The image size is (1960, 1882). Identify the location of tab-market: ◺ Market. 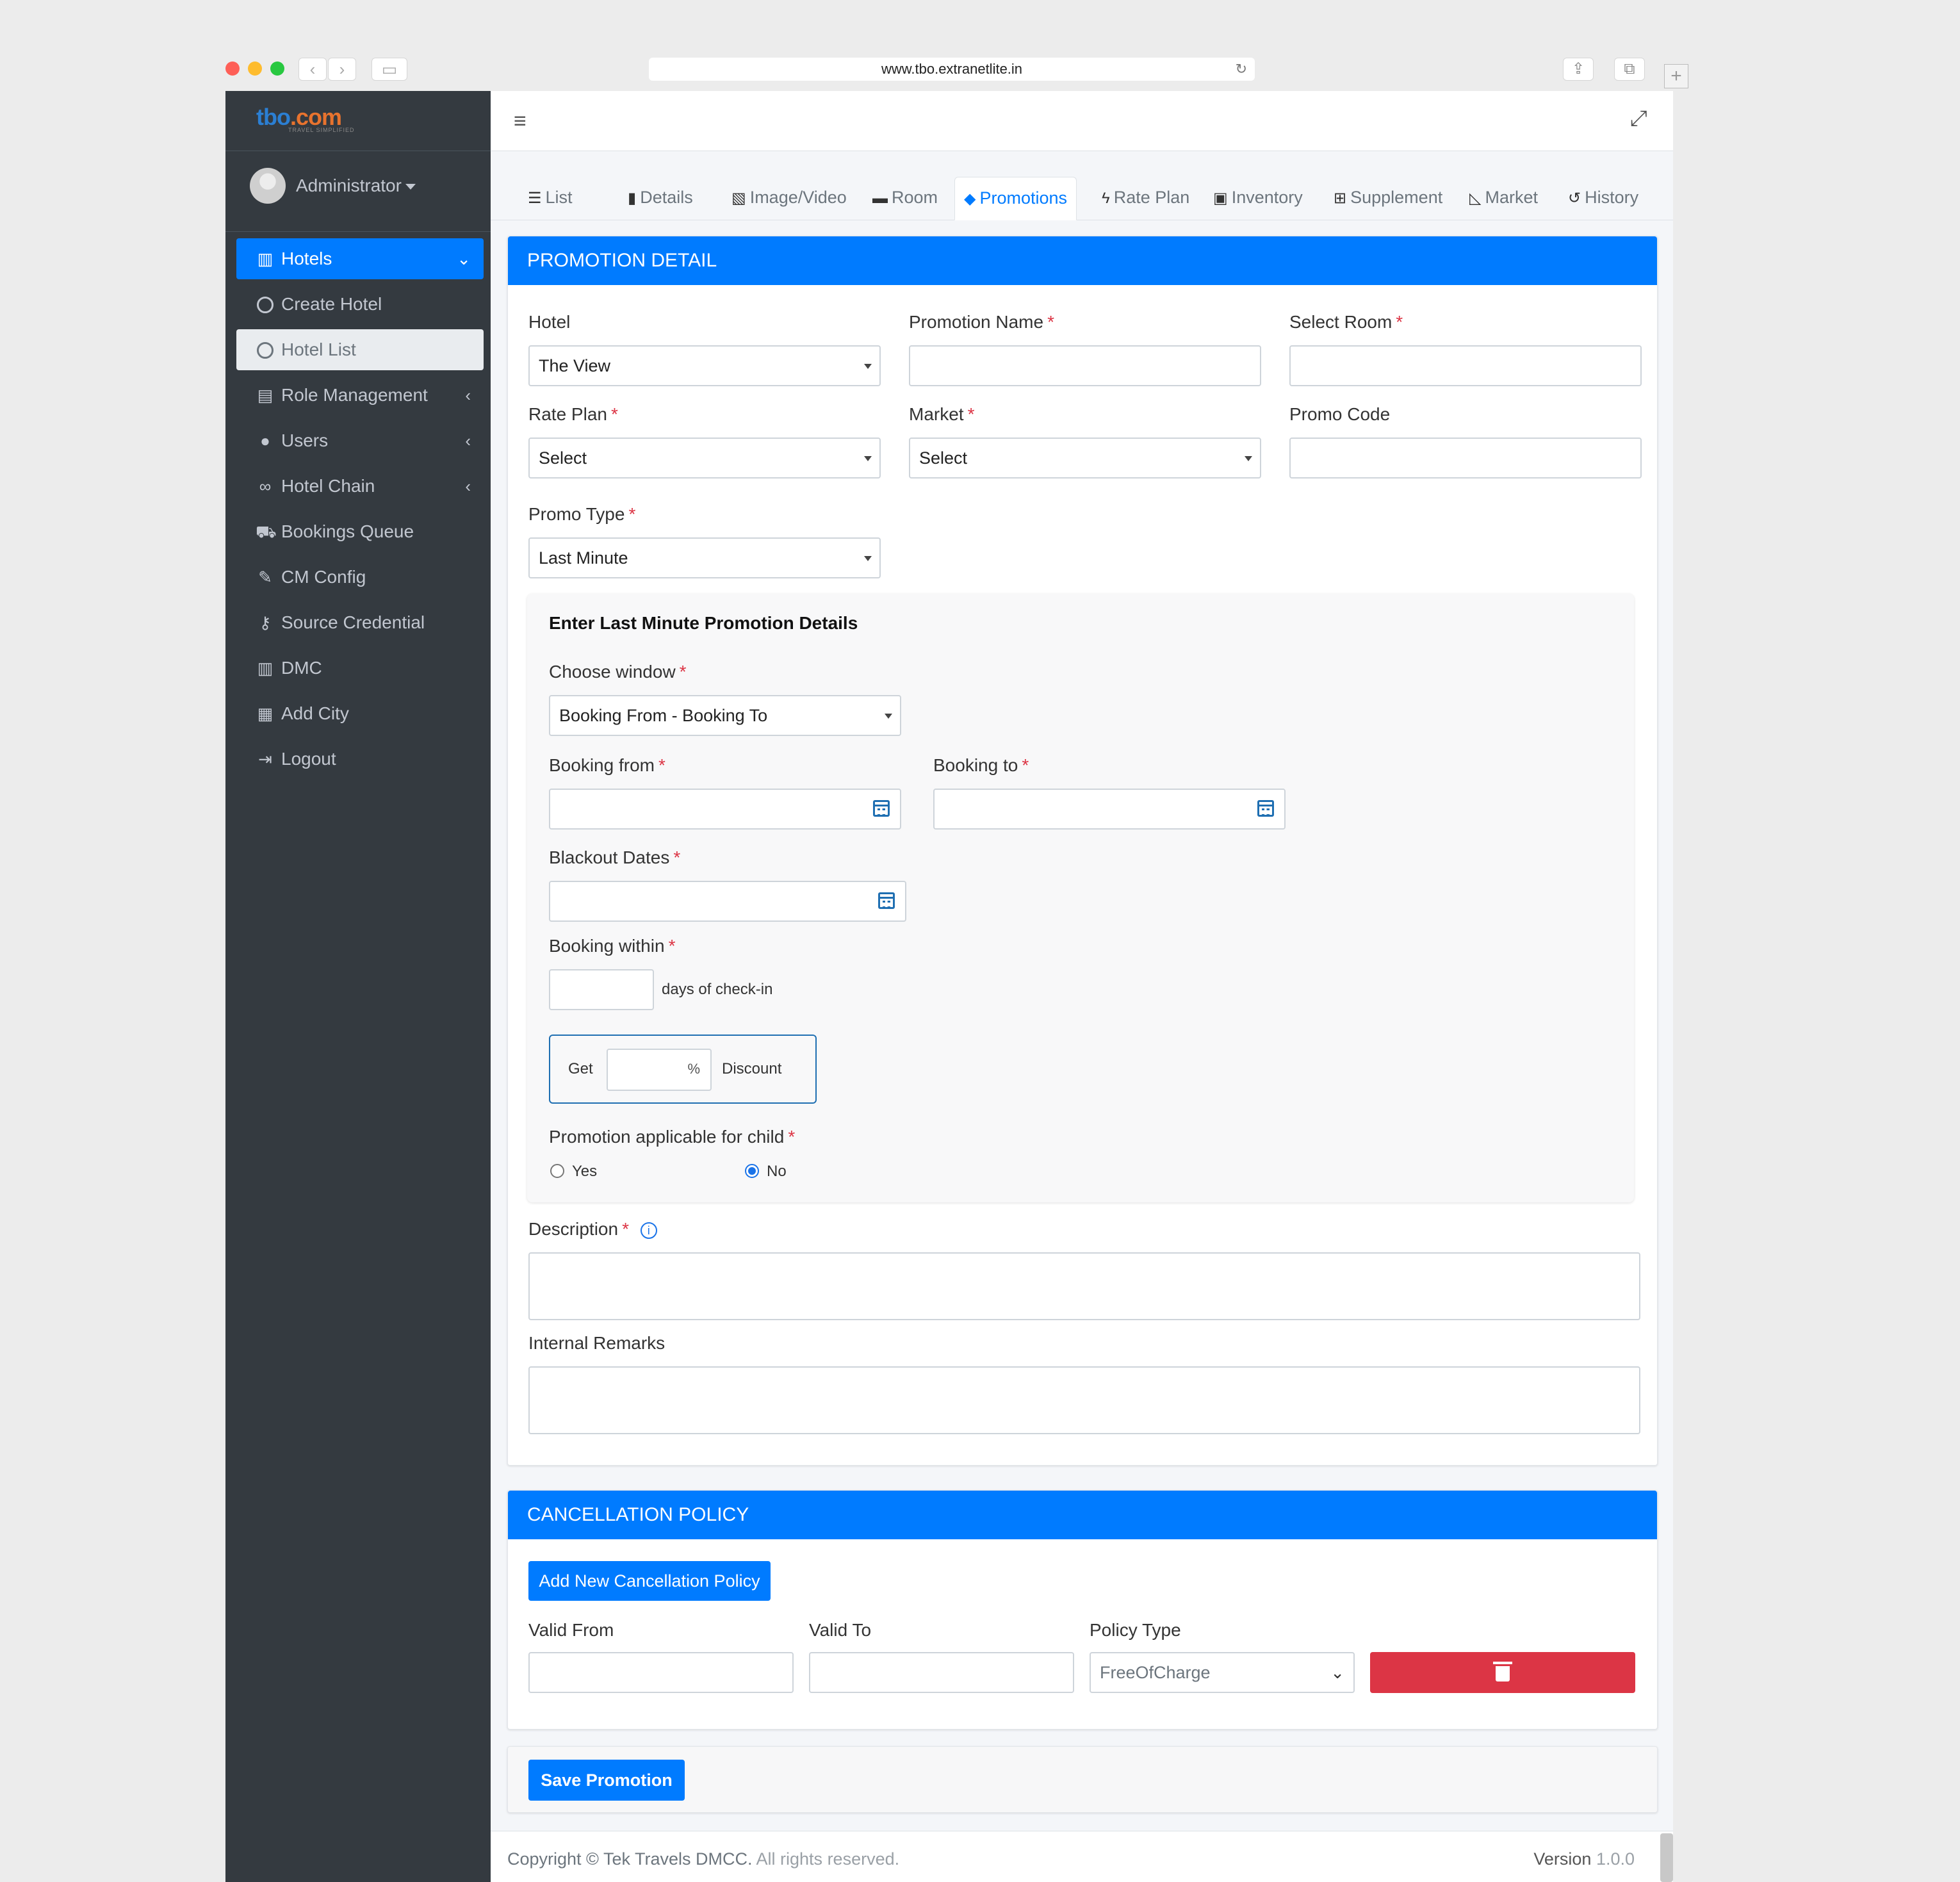
(1503, 198).